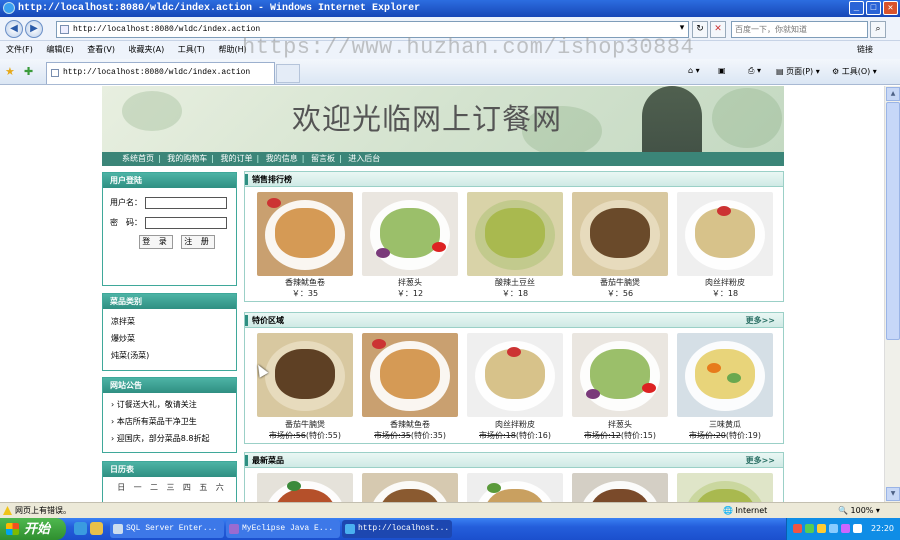 The height and width of the screenshot is (540, 900). Describe the element at coordinates (865, 50) in the screenshot. I see `links-label: 链接` at that location.